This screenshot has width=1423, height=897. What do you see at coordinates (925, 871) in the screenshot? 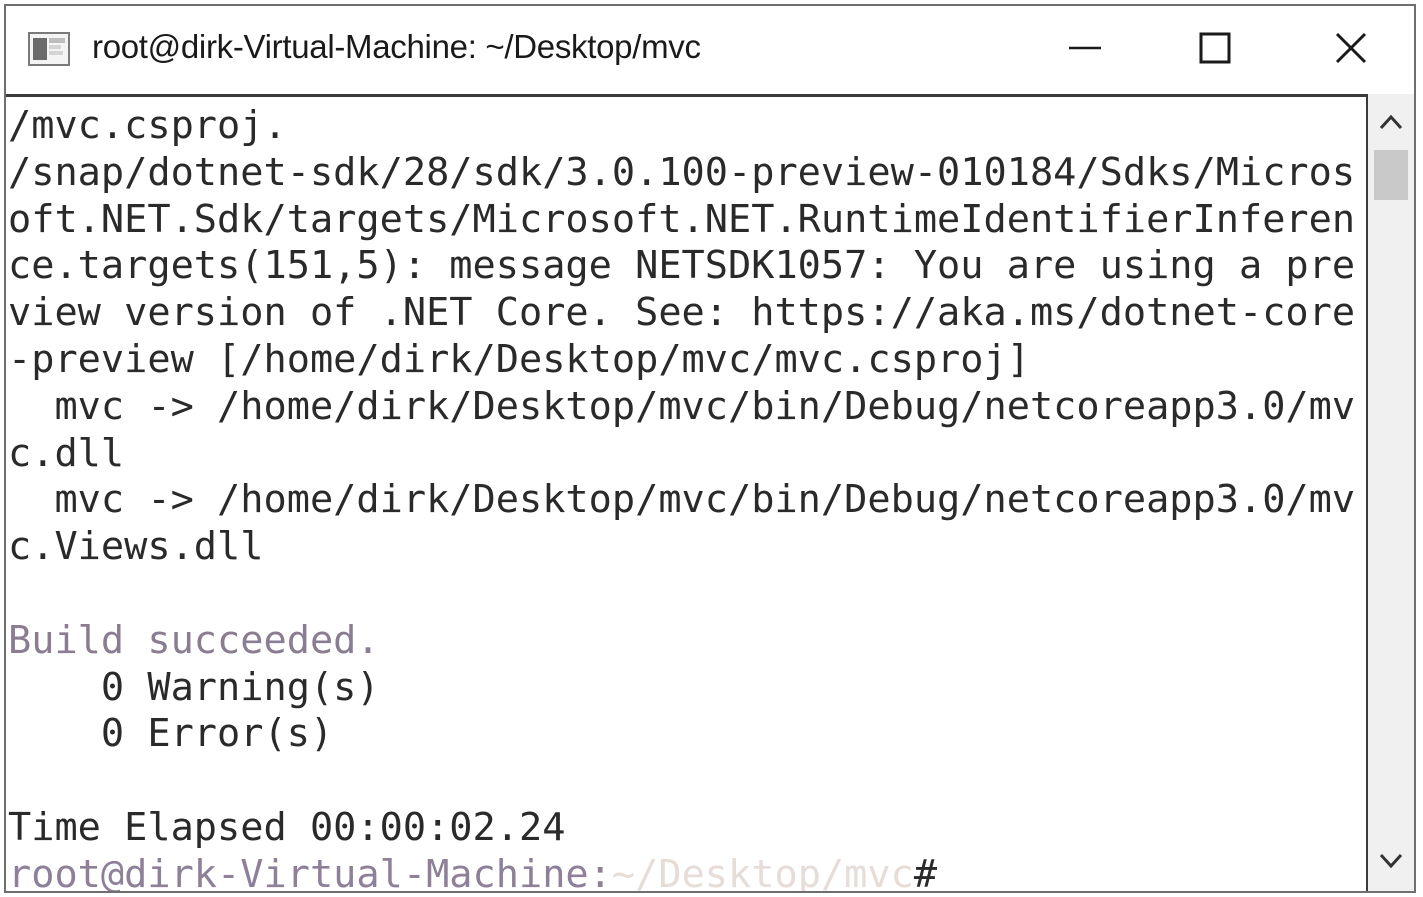
I see `prompt-symbol: #` at bounding box center [925, 871].